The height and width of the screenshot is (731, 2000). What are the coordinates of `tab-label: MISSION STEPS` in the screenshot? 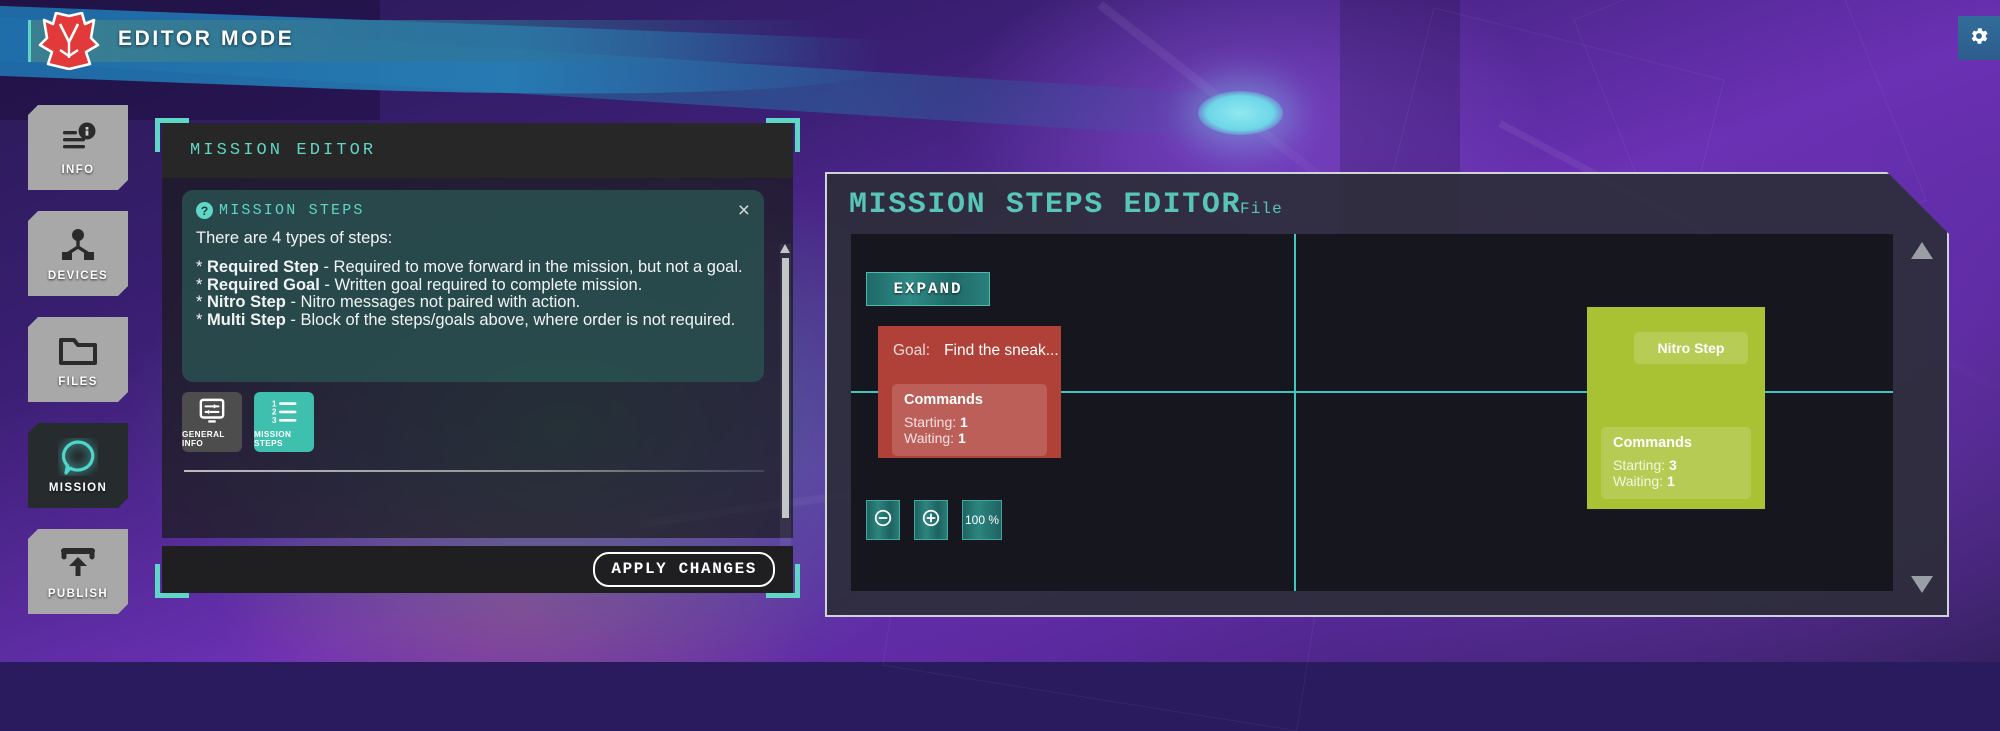 It's located at (284, 439).